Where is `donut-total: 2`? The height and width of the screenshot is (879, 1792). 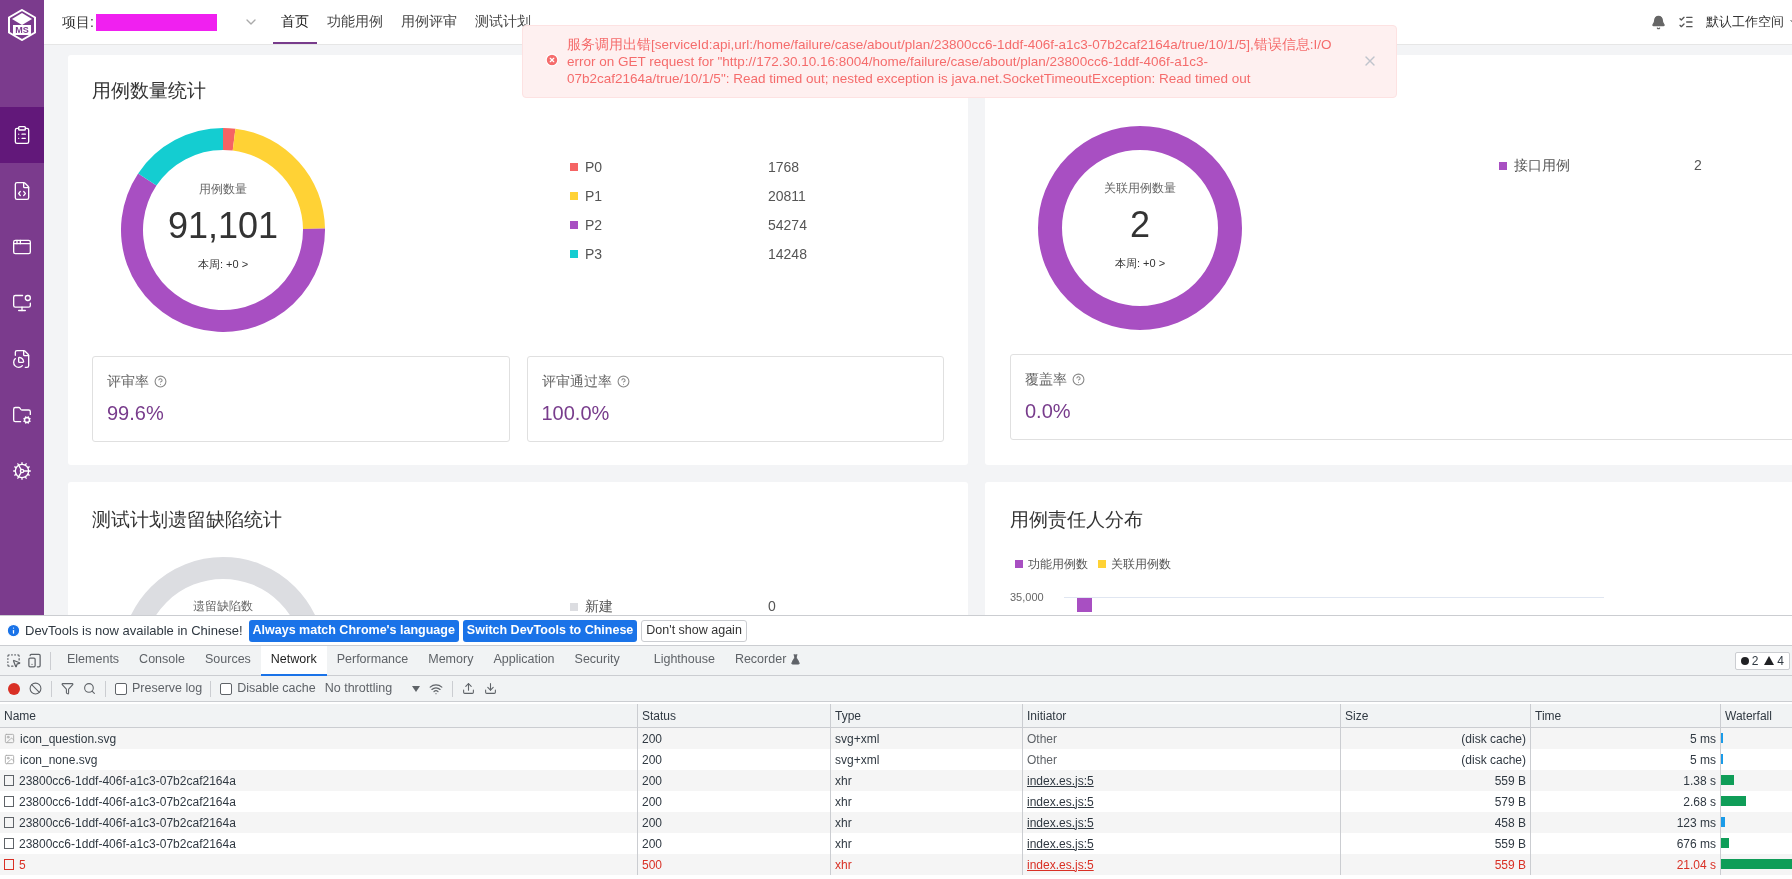 donut-total: 2 is located at coordinates (1140, 224).